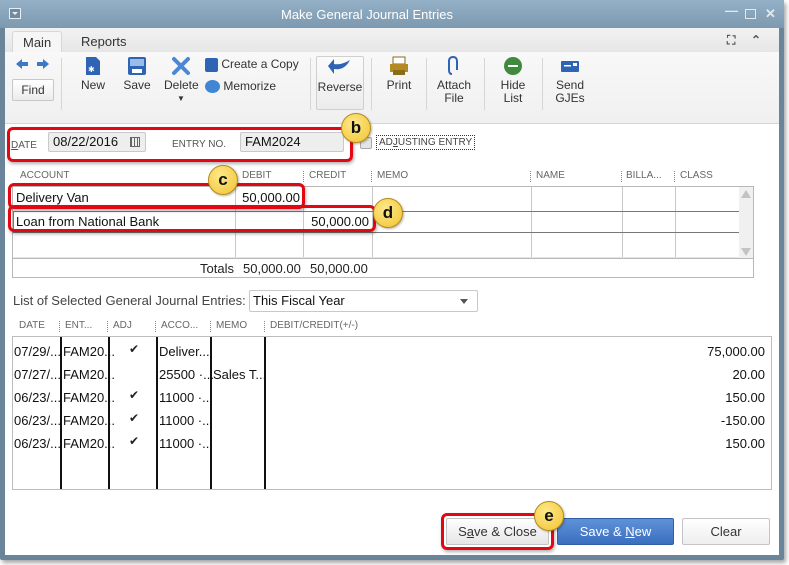 The height and width of the screenshot is (565, 789). I want to click on highlight-date-entry, so click(180, 144).